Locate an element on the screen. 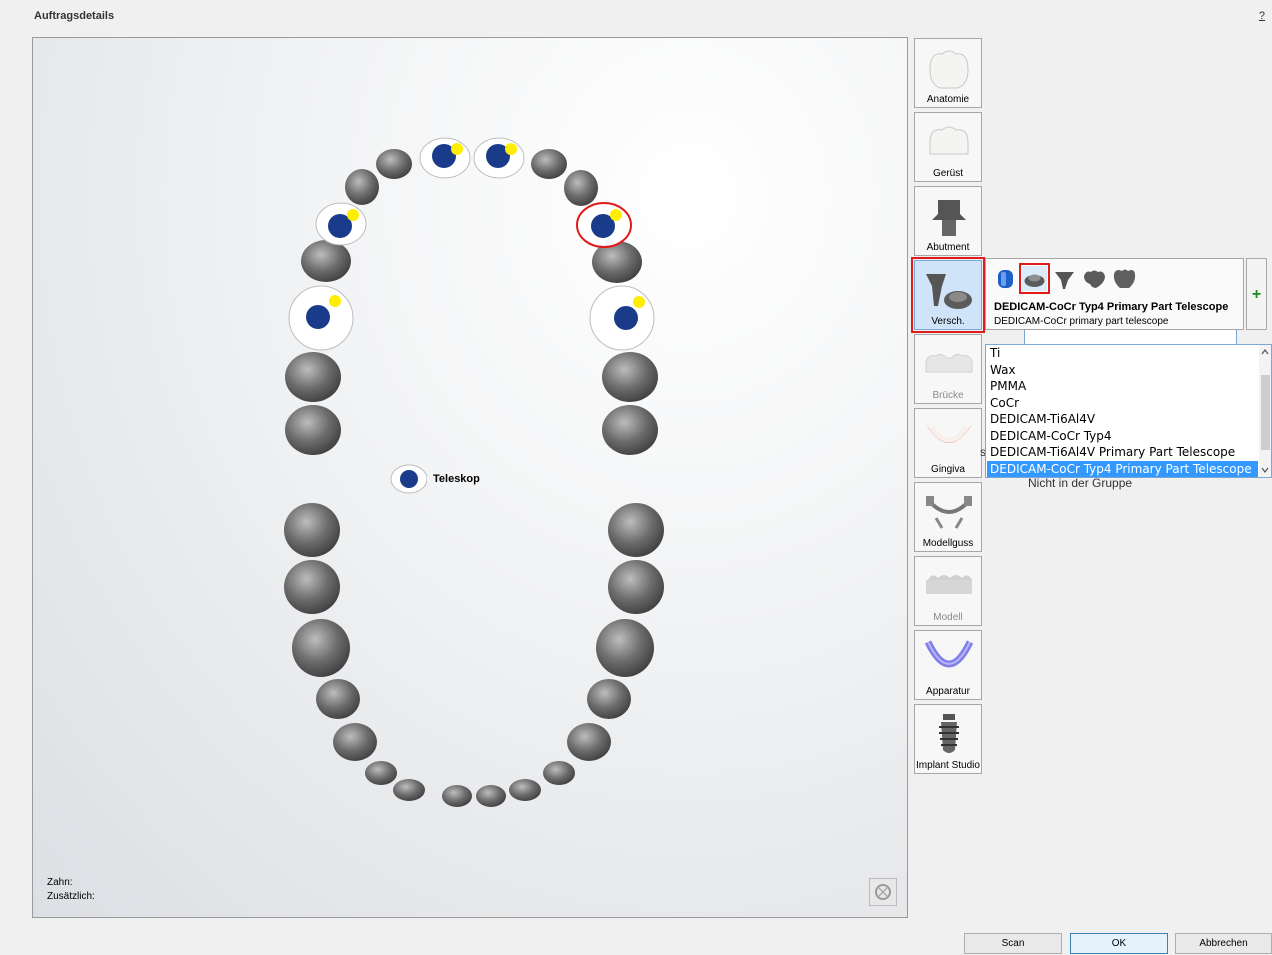  post-icon is located at coordinates (1064, 278).